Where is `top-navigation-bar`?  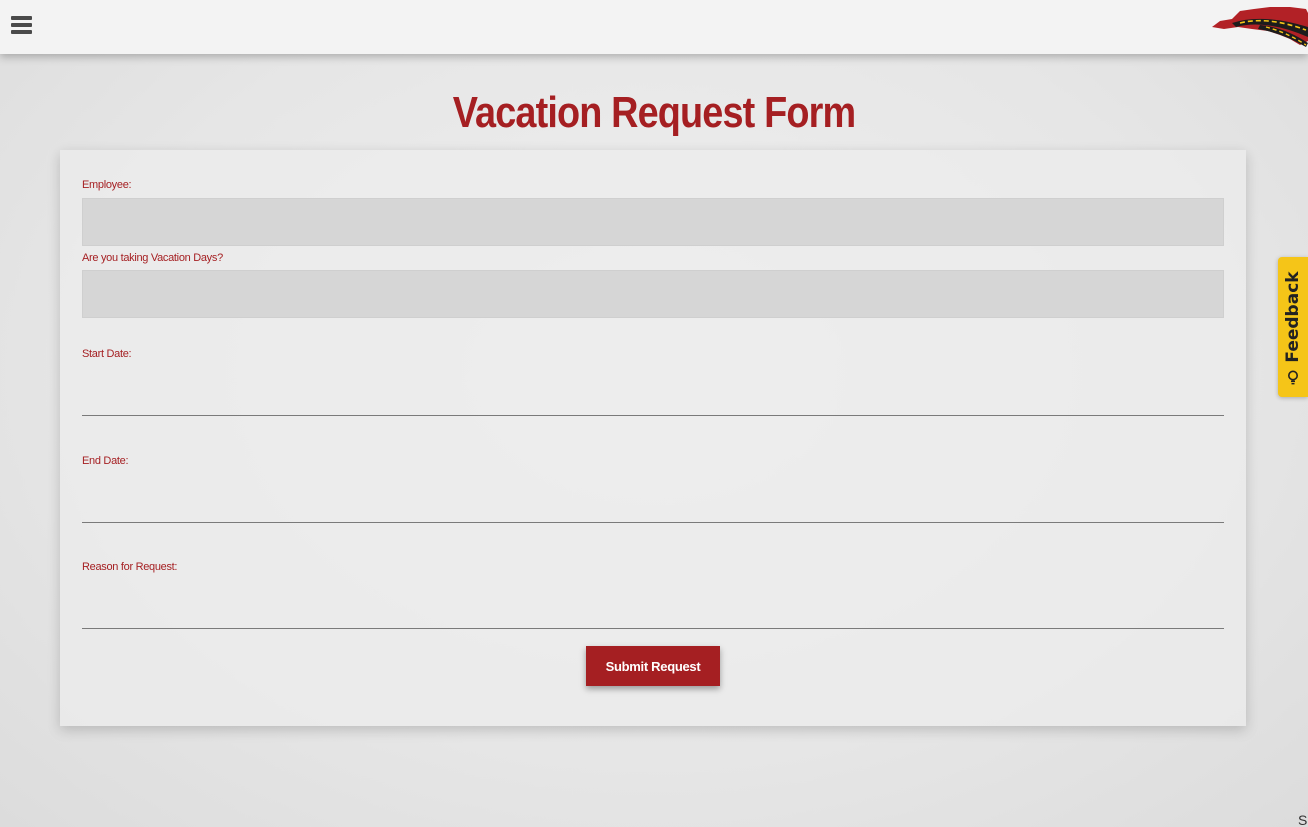 top-navigation-bar is located at coordinates (654, 27).